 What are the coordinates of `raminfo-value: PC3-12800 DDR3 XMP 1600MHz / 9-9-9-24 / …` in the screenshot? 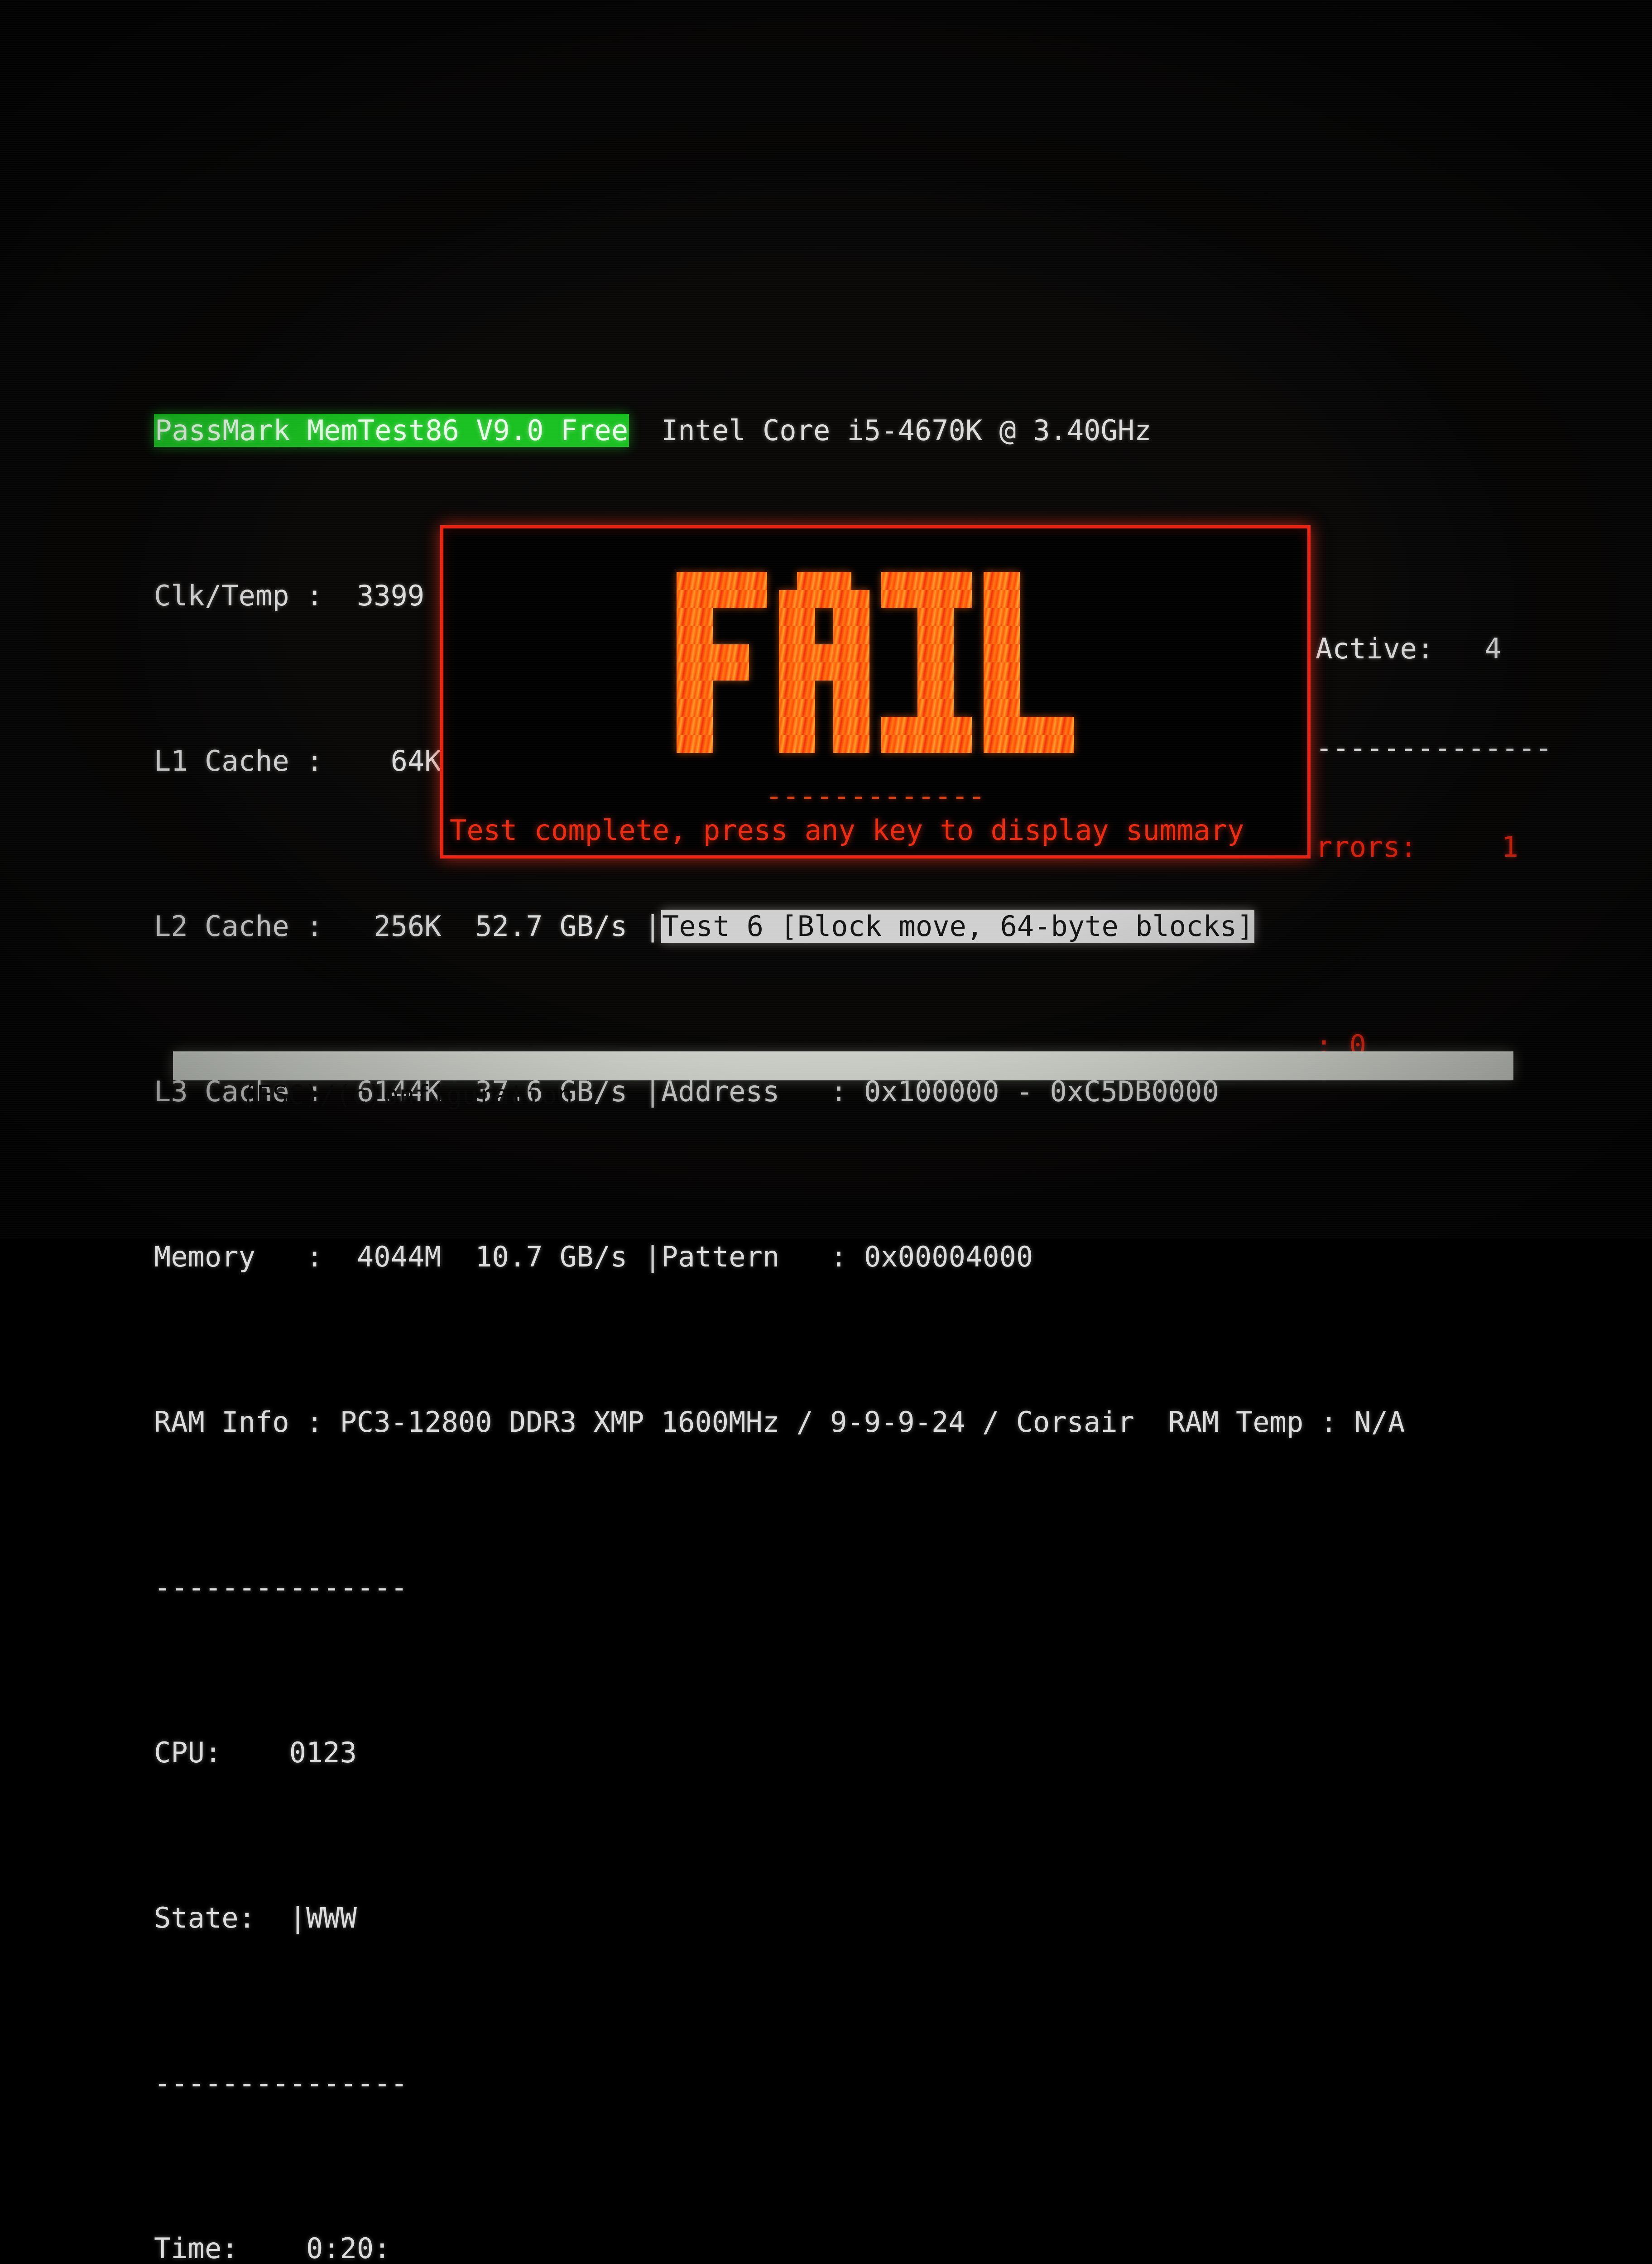 It's located at (737, 1422).